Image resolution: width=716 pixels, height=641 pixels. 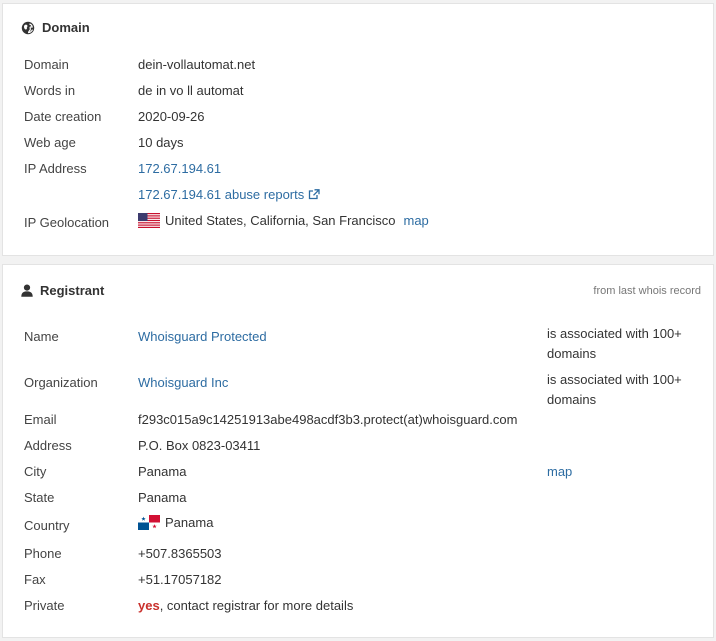 What do you see at coordinates (44, 605) in the screenshot?
I see `private-label: Private` at bounding box center [44, 605].